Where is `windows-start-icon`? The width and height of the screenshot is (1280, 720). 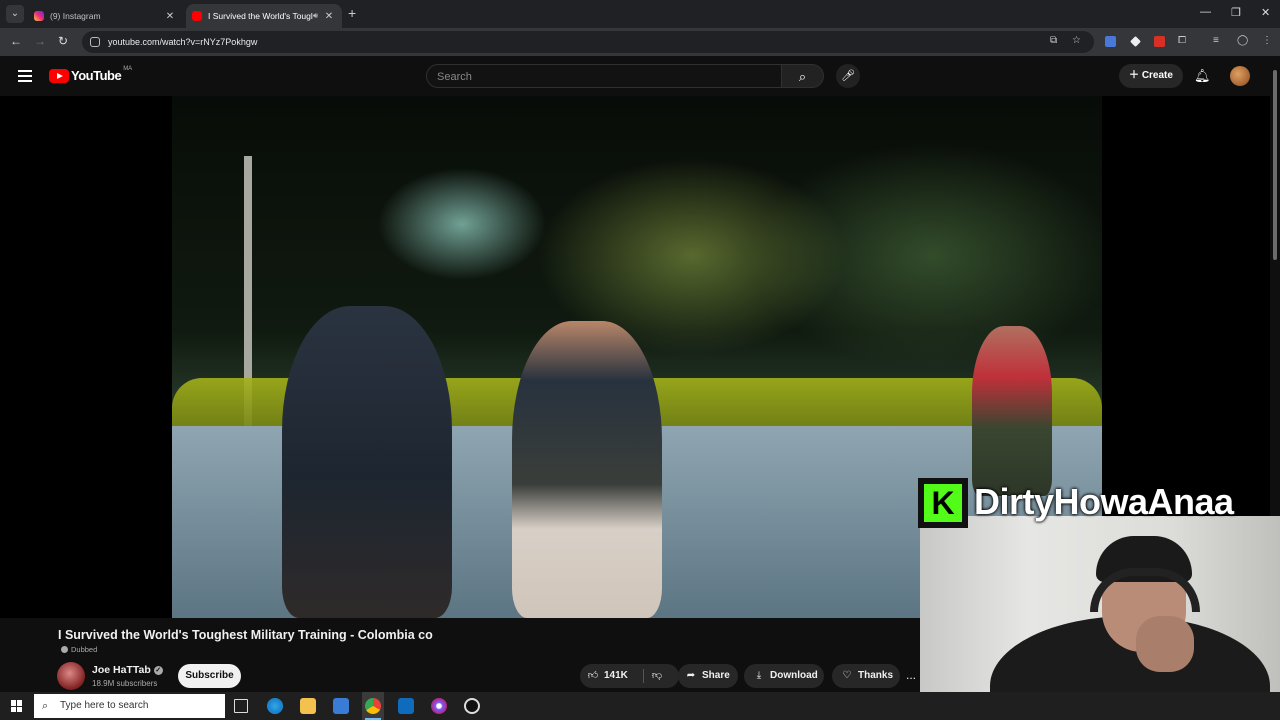 windows-start-icon is located at coordinates (17, 706).